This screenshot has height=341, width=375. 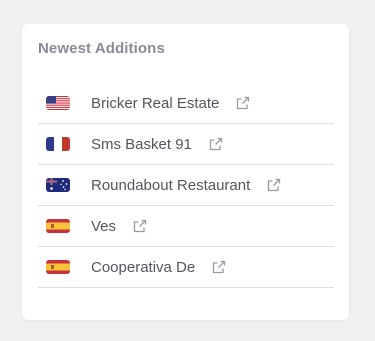 I want to click on item-name: Bricker Real Estate, so click(x=155, y=103).